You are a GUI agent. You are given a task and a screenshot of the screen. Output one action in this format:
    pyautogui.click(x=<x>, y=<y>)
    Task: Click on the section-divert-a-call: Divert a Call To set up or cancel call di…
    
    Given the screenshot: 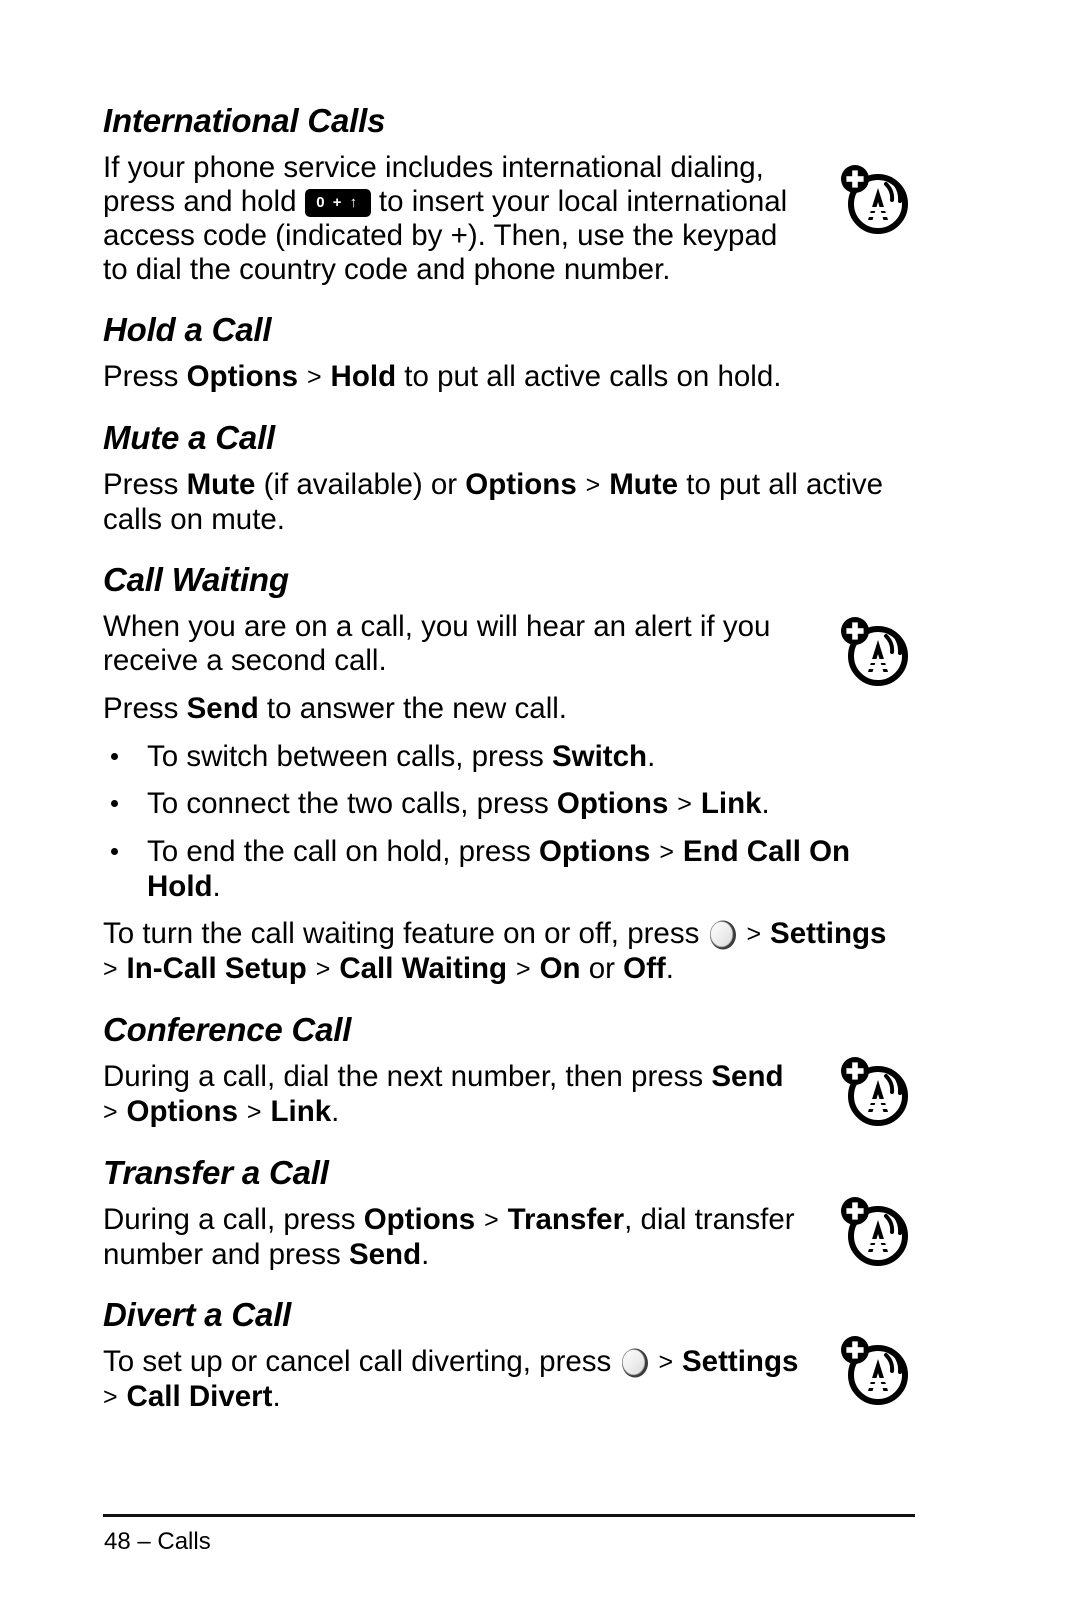 What is the action you would take?
    pyautogui.click(x=508, y=1343)
    